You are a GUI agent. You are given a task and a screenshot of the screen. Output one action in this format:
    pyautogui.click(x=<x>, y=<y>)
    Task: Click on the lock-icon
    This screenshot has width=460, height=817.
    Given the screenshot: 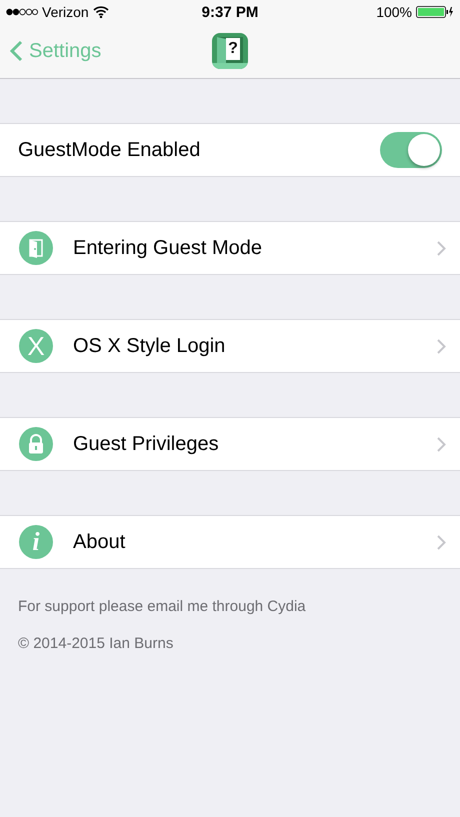 What is the action you would take?
    pyautogui.click(x=36, y=444)
    